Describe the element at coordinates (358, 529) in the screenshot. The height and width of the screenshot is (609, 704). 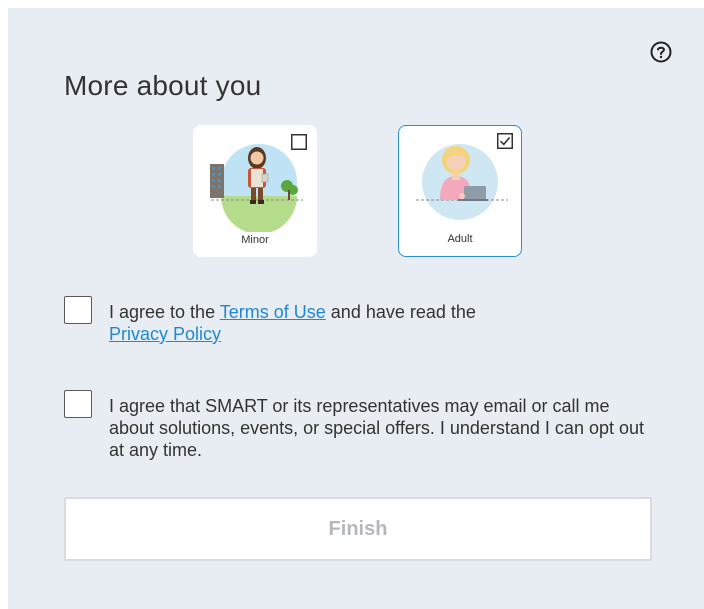
I see `finish-button: Finish` at that location.